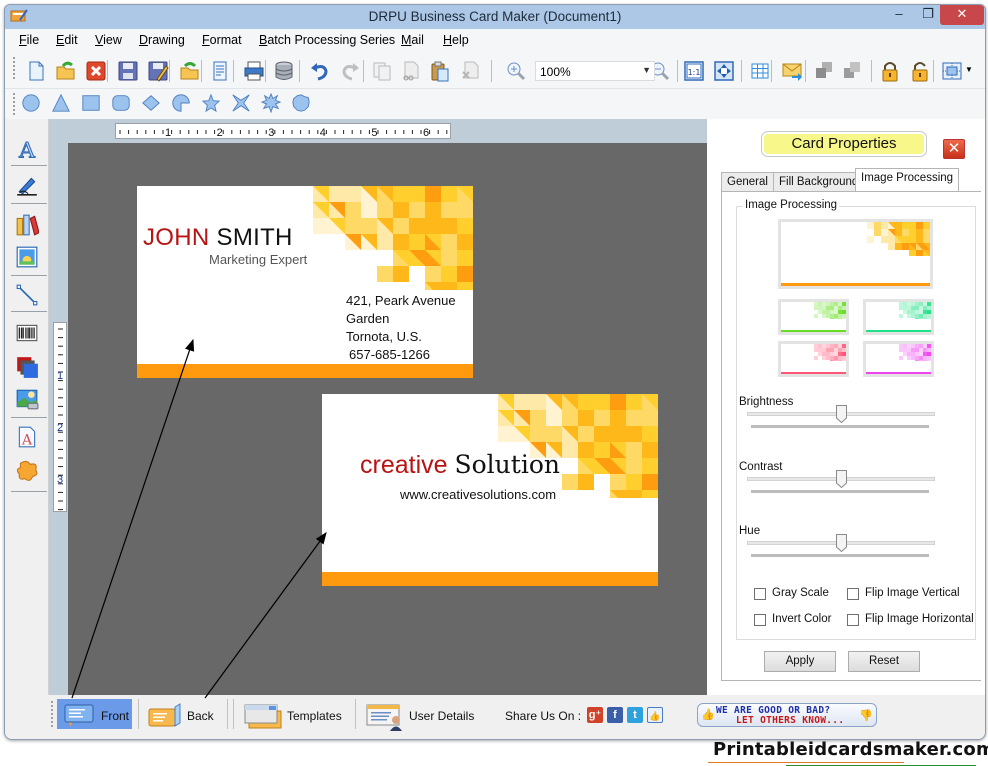 The height and width of the screenshot is (766, 988). Describe the element at coordinates (96, 71) in the screenshot. I see `close-document-icon` at that location.